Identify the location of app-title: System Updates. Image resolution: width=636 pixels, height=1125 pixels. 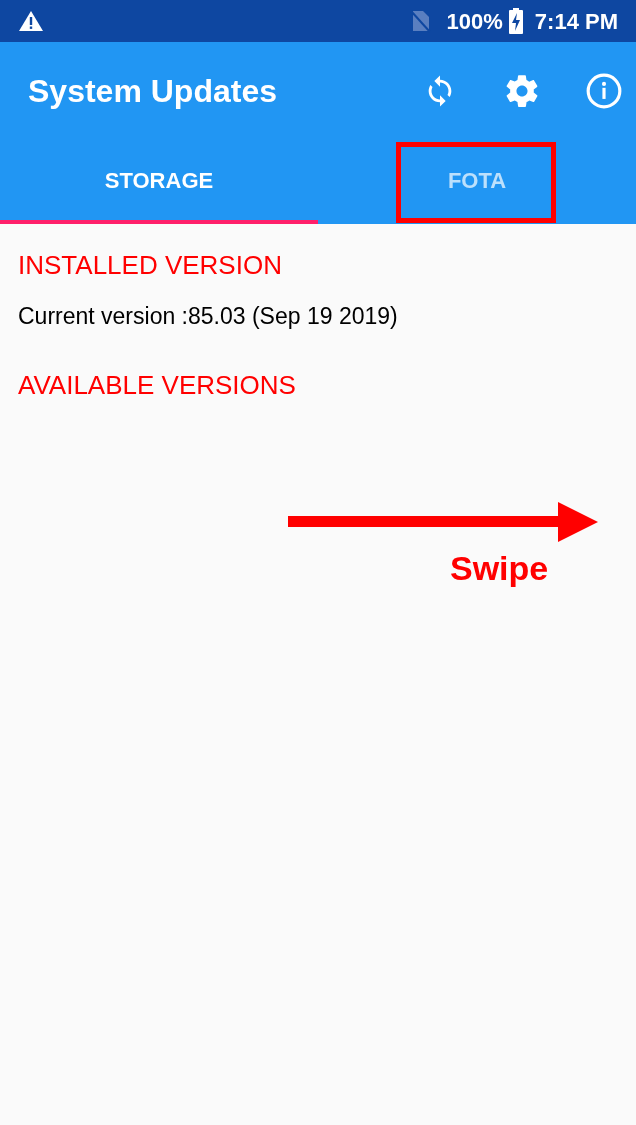
(153, 91).